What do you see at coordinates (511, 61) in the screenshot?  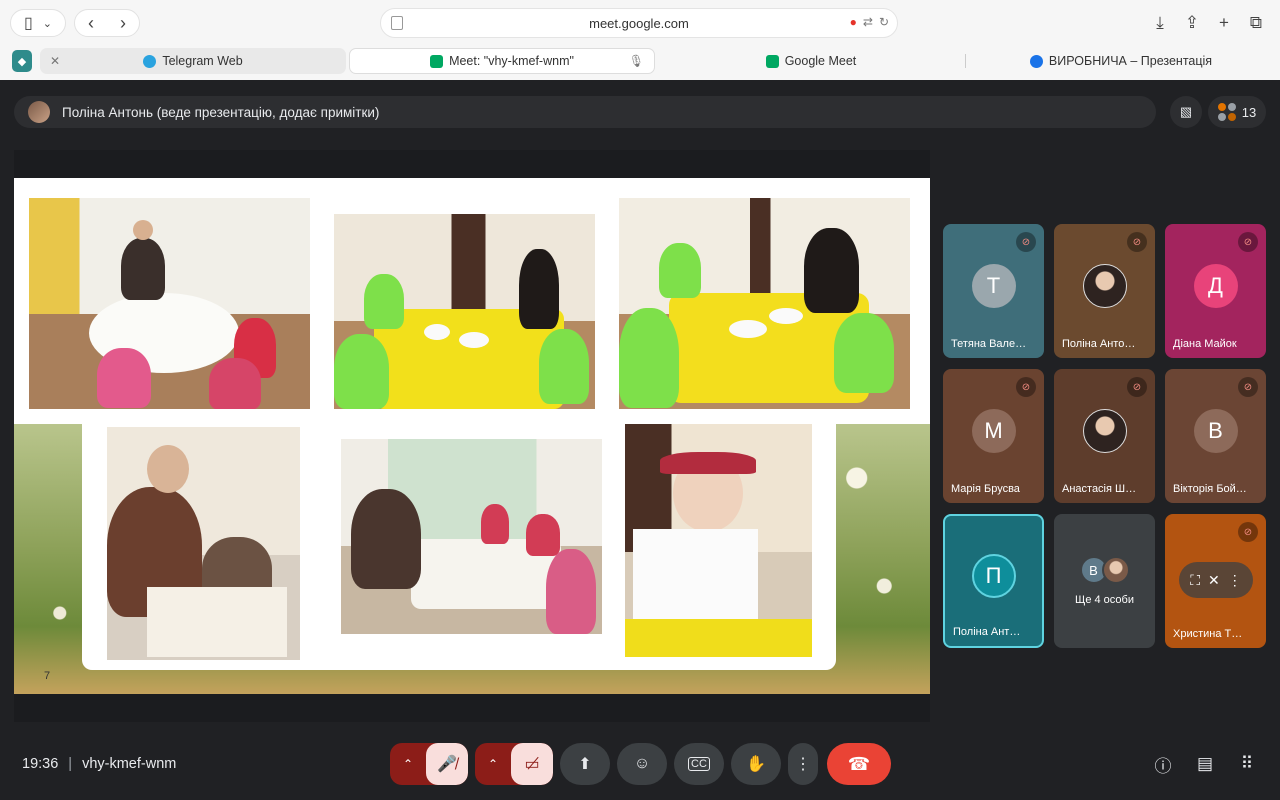 I see `tab-title: Meet: "vhy-kmef-wnm"` at bounding box center [511, 61].